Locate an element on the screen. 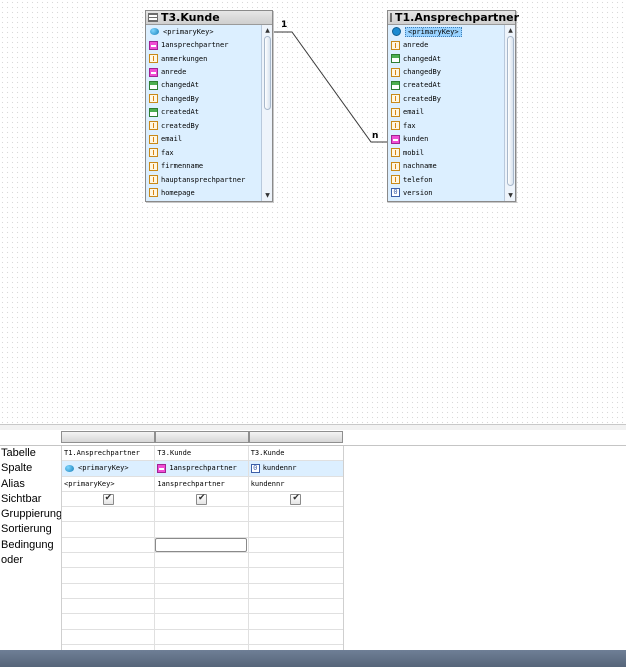  field-label: mobil is located at coordinates (414, 152).